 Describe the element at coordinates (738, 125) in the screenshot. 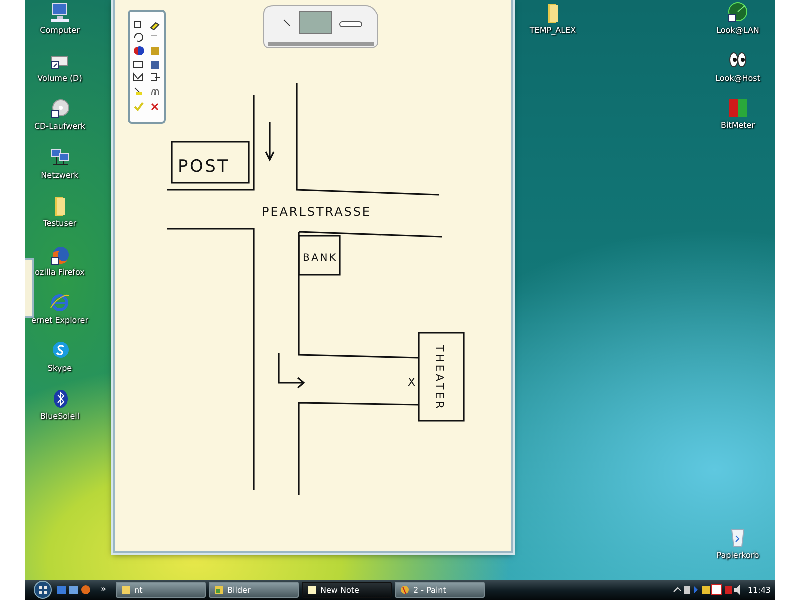

I see `desktop-icon-label: BitMeter` at that location.